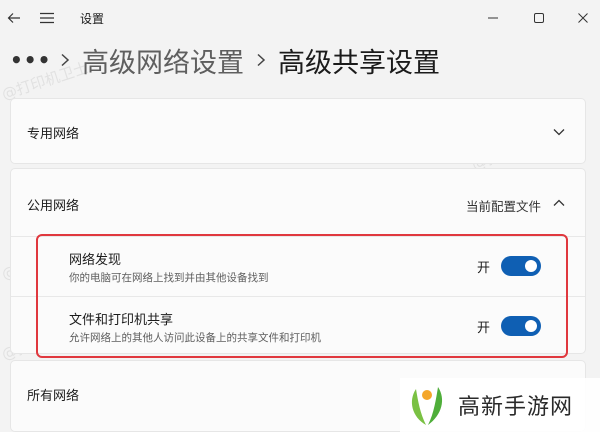 Image resolution: width=600 pixels, height=432 pixels. I want to click on minimize-button, so click(493, 18).